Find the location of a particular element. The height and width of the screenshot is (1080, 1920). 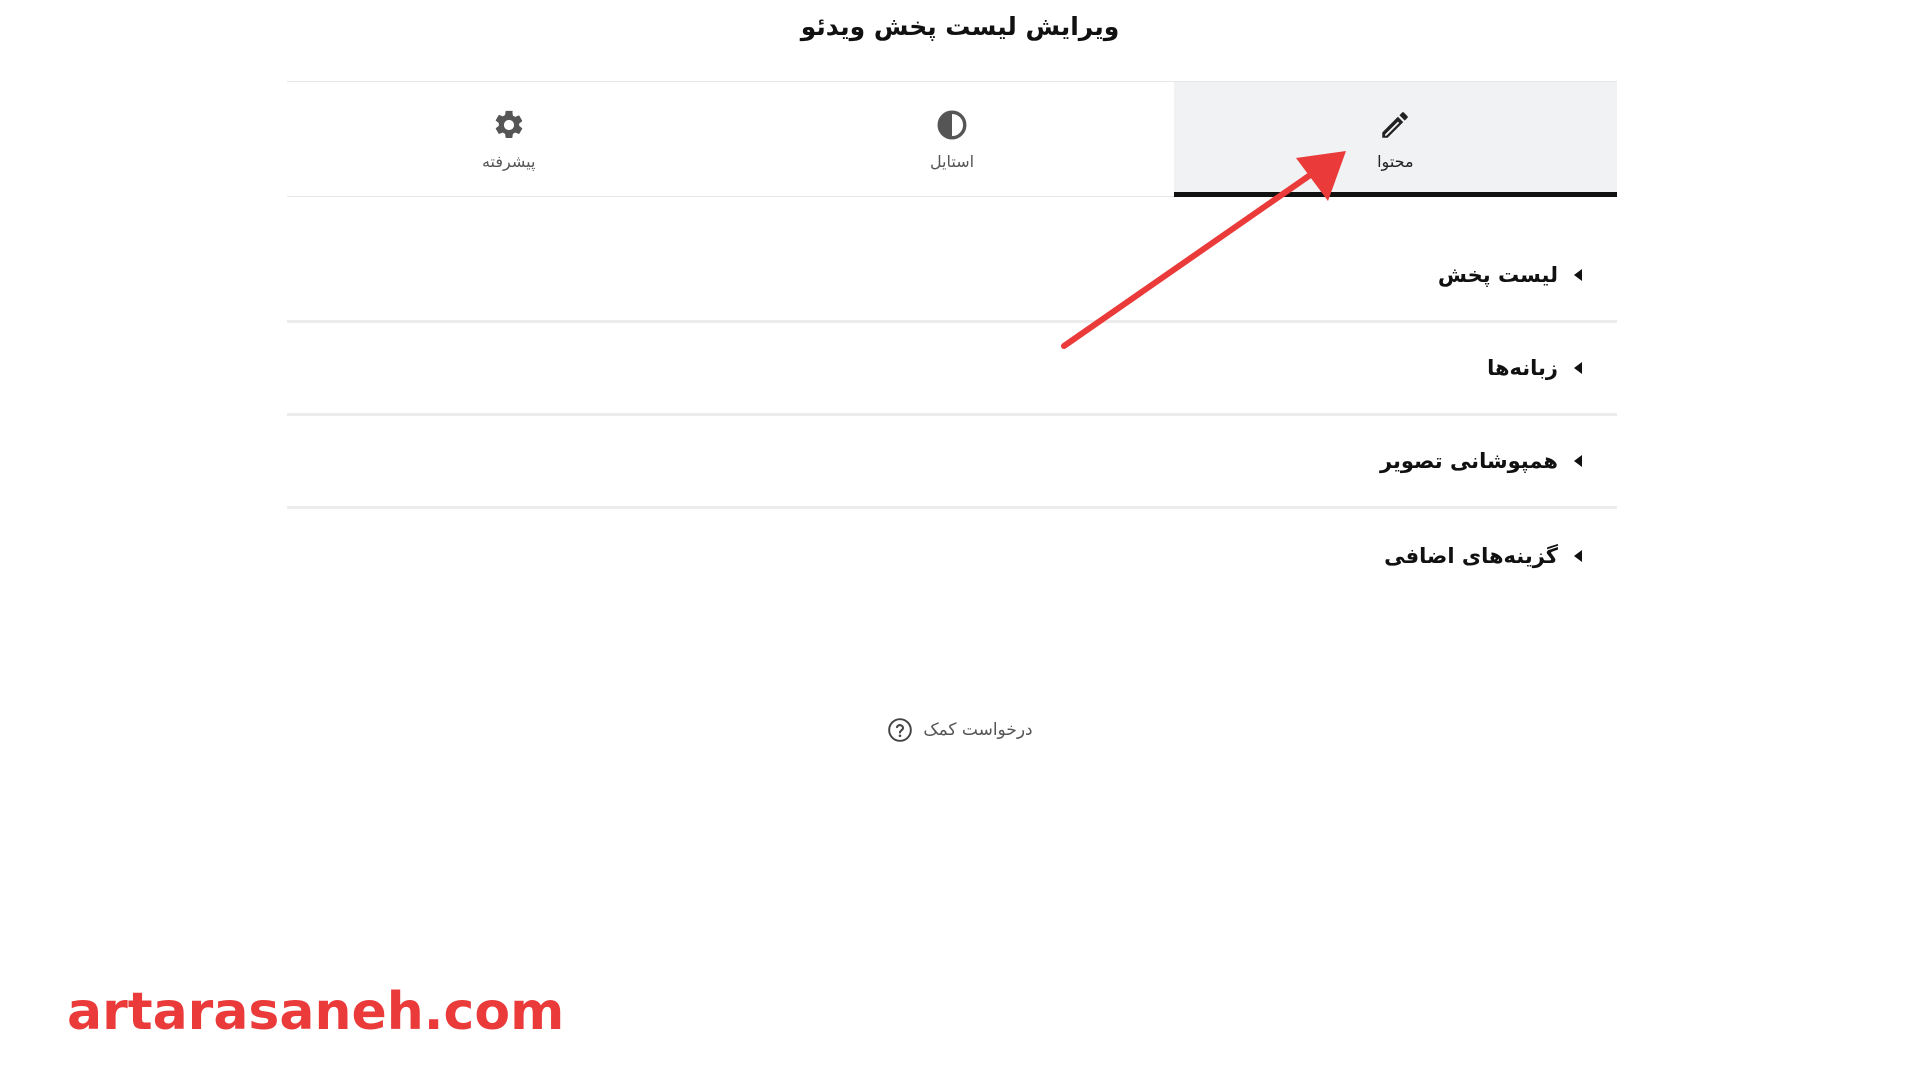

help-label: درخواست کمک is located at coordinates (978, 730).